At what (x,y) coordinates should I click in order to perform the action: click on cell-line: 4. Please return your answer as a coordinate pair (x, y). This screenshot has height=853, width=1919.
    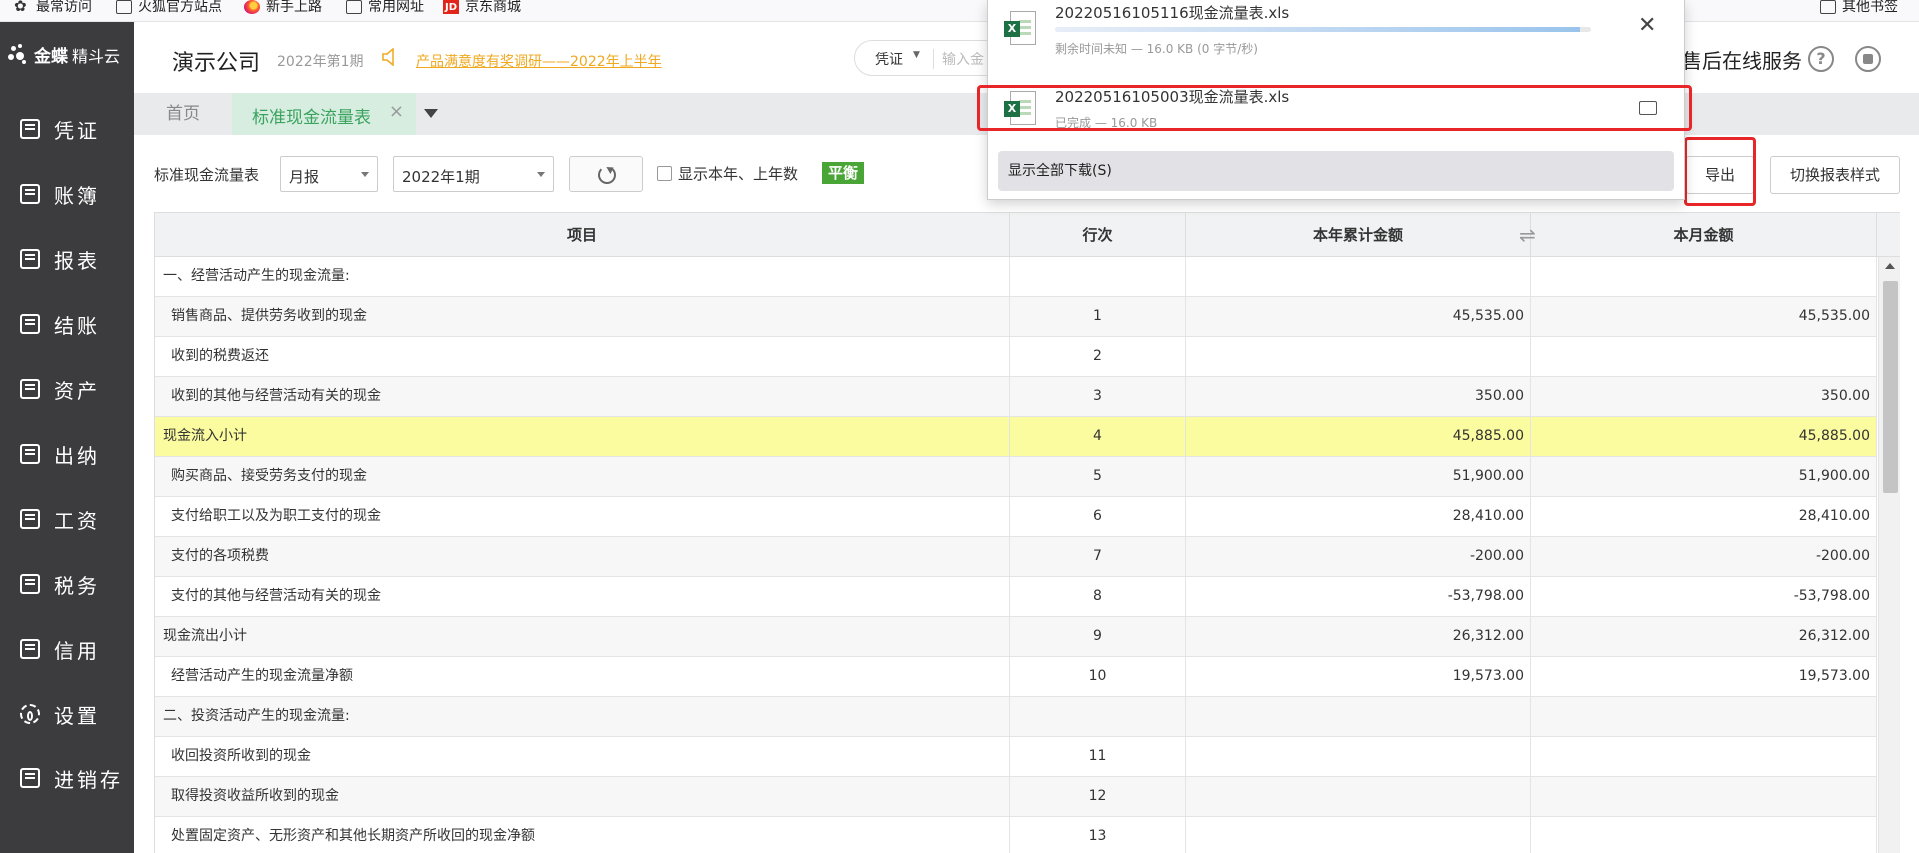
    Looking at the image, I should click on (1098, 436).